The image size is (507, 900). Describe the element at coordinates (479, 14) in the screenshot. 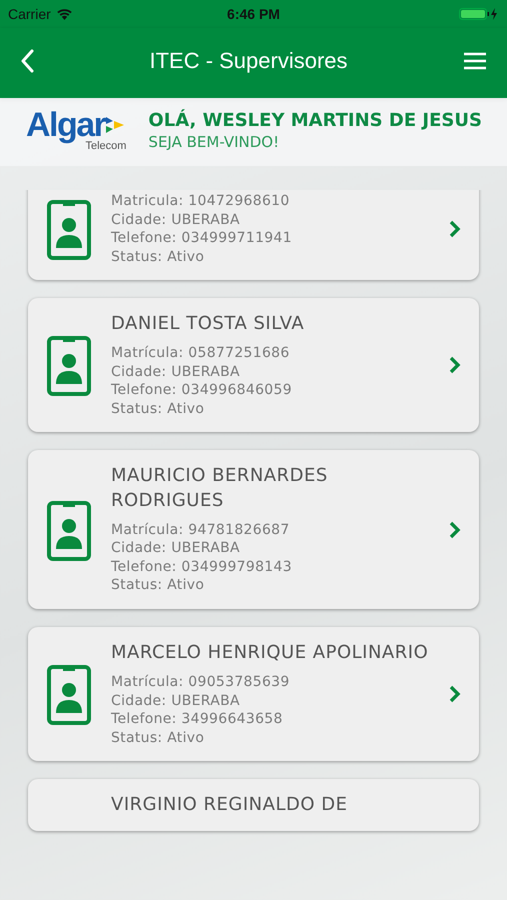

I see `battery-icon` at that location.